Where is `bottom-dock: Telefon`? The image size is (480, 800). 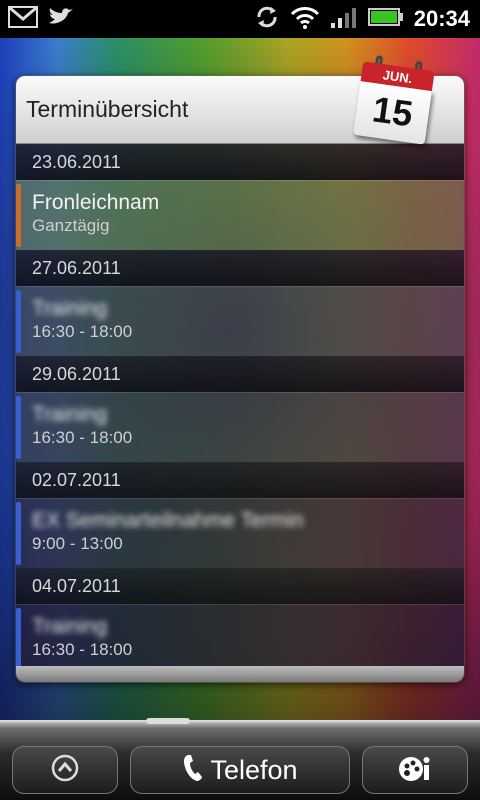
bottom-dock: Telefon is located at coordinates (240, 760).